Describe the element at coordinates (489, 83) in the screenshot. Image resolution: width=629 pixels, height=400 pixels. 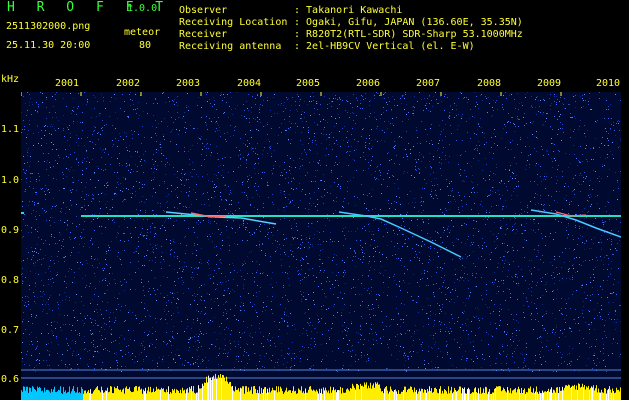
I see `x-tick-label: 2008` at that location.